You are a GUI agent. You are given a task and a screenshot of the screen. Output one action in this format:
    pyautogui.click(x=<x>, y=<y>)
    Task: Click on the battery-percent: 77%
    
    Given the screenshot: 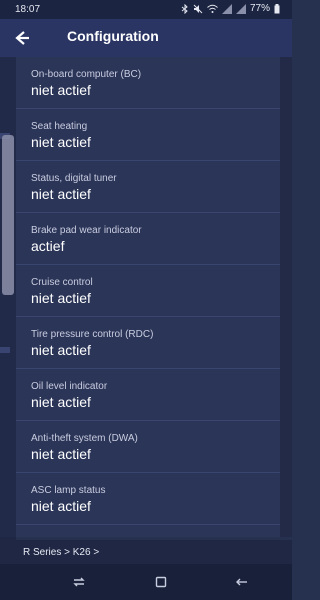 What is the action you would take?
    pyautogui.click(x=259, y=8)
    